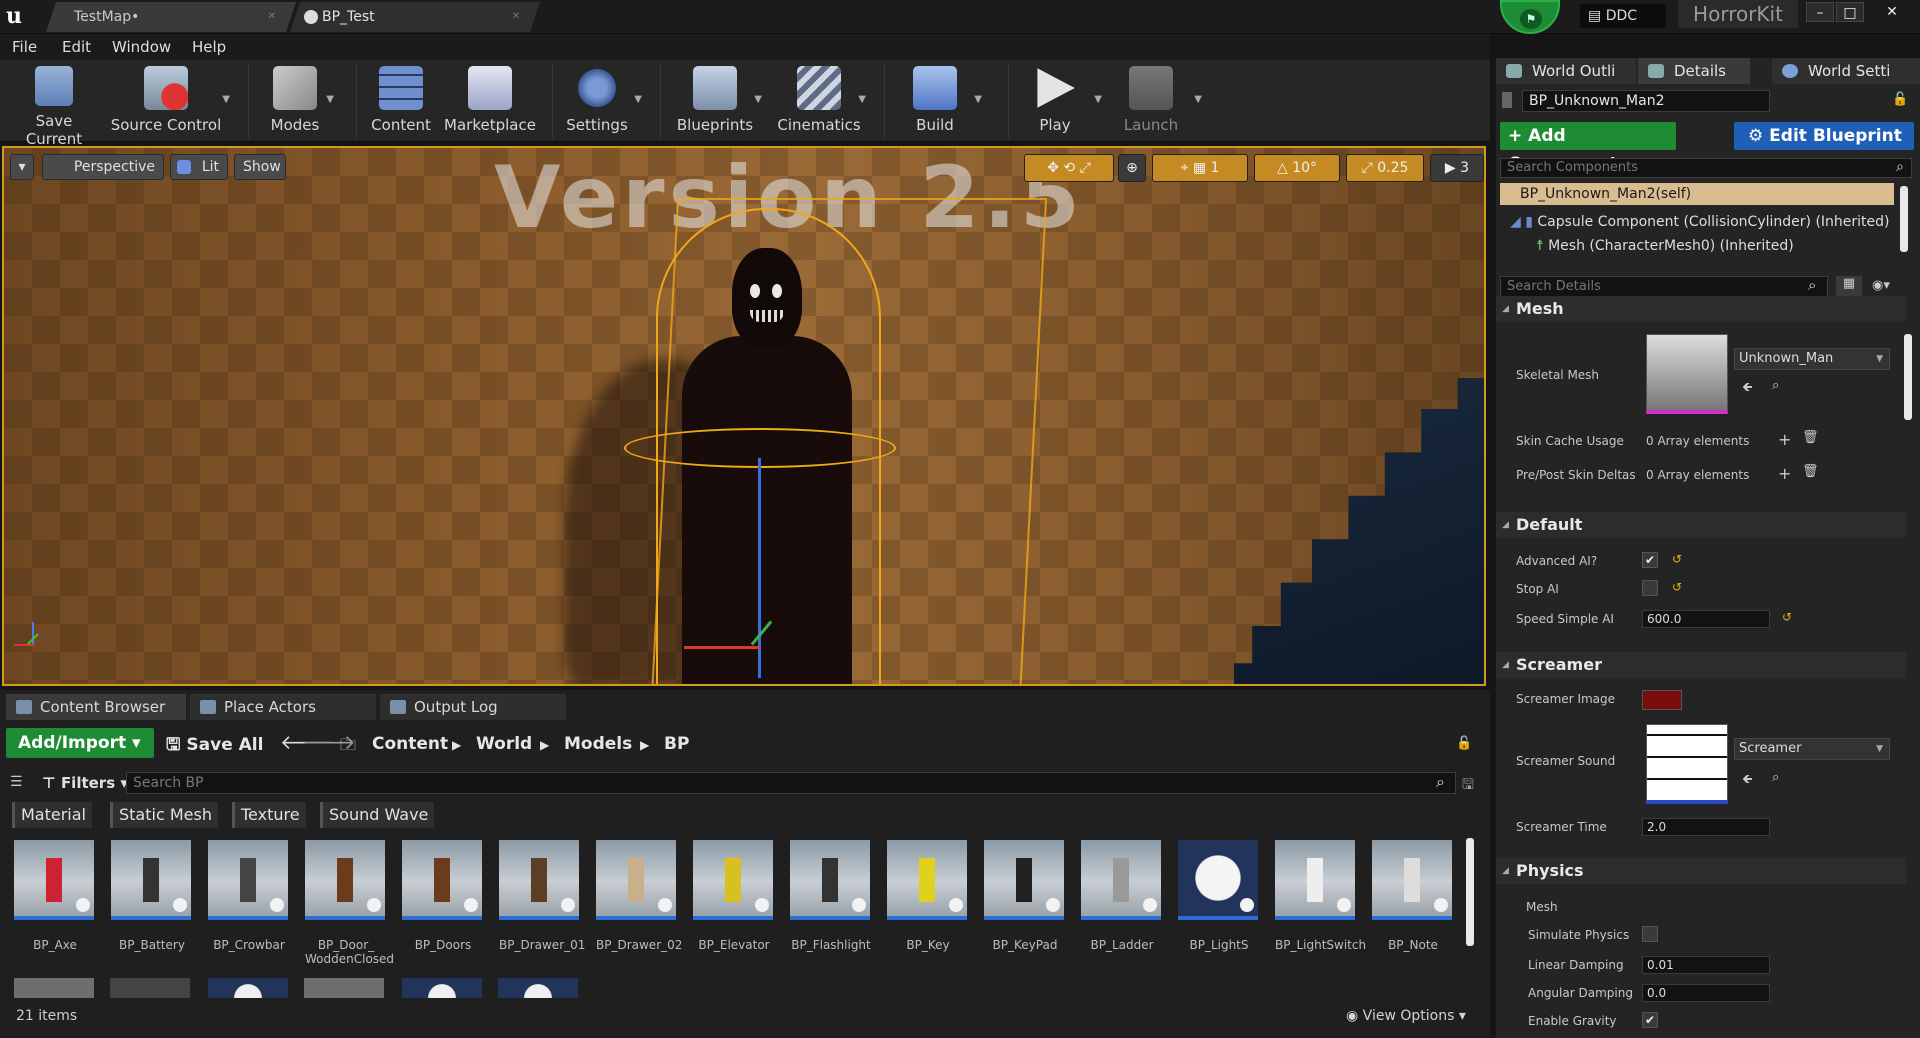 Image resolution: width=1920 pixels, height=1038 pixels. What do you see at coordinates (260, 167) in the screenshot?
I see `show-button: Show` at bounding box center [260, 167].